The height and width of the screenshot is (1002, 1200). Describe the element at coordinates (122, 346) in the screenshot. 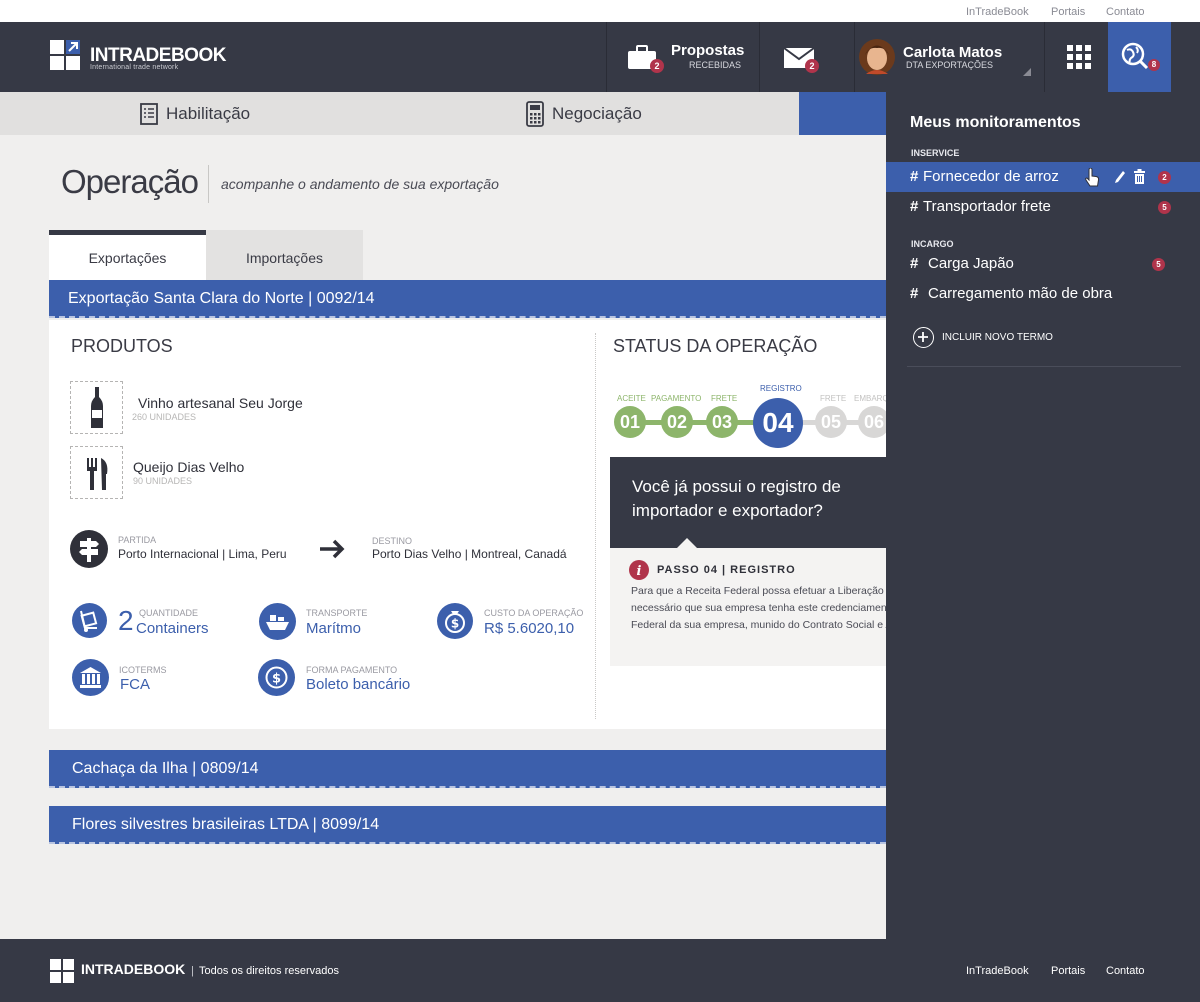

I see `products-heading: PRODUTOS` at that location.